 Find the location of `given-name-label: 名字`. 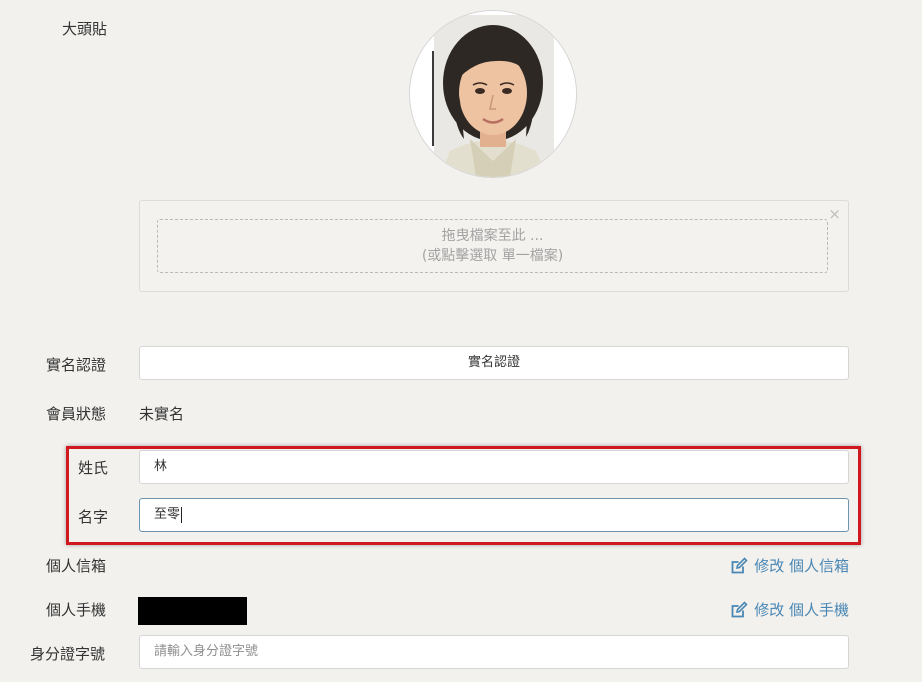

given-name-label: 名字 is located at coordinates (93, 517).